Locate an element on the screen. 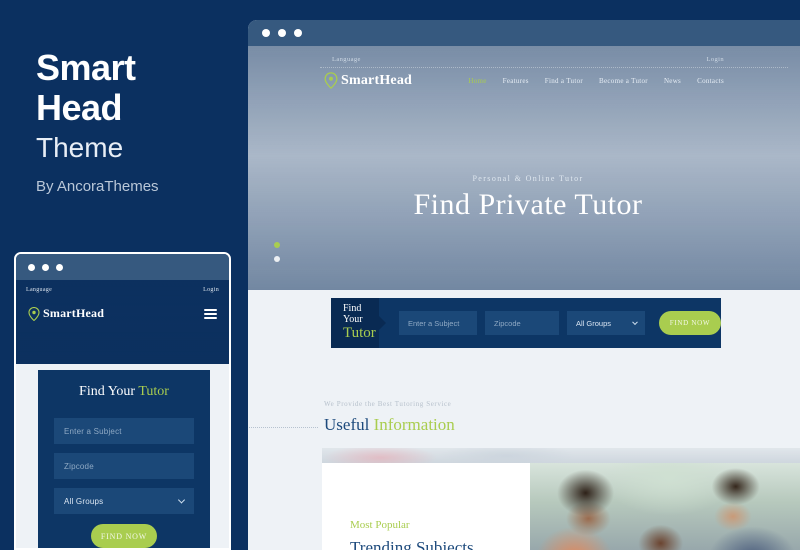 The width and height of the screenshot is (800, 550). desktop-topbar: Language Login is located at coordinates (524, 59).